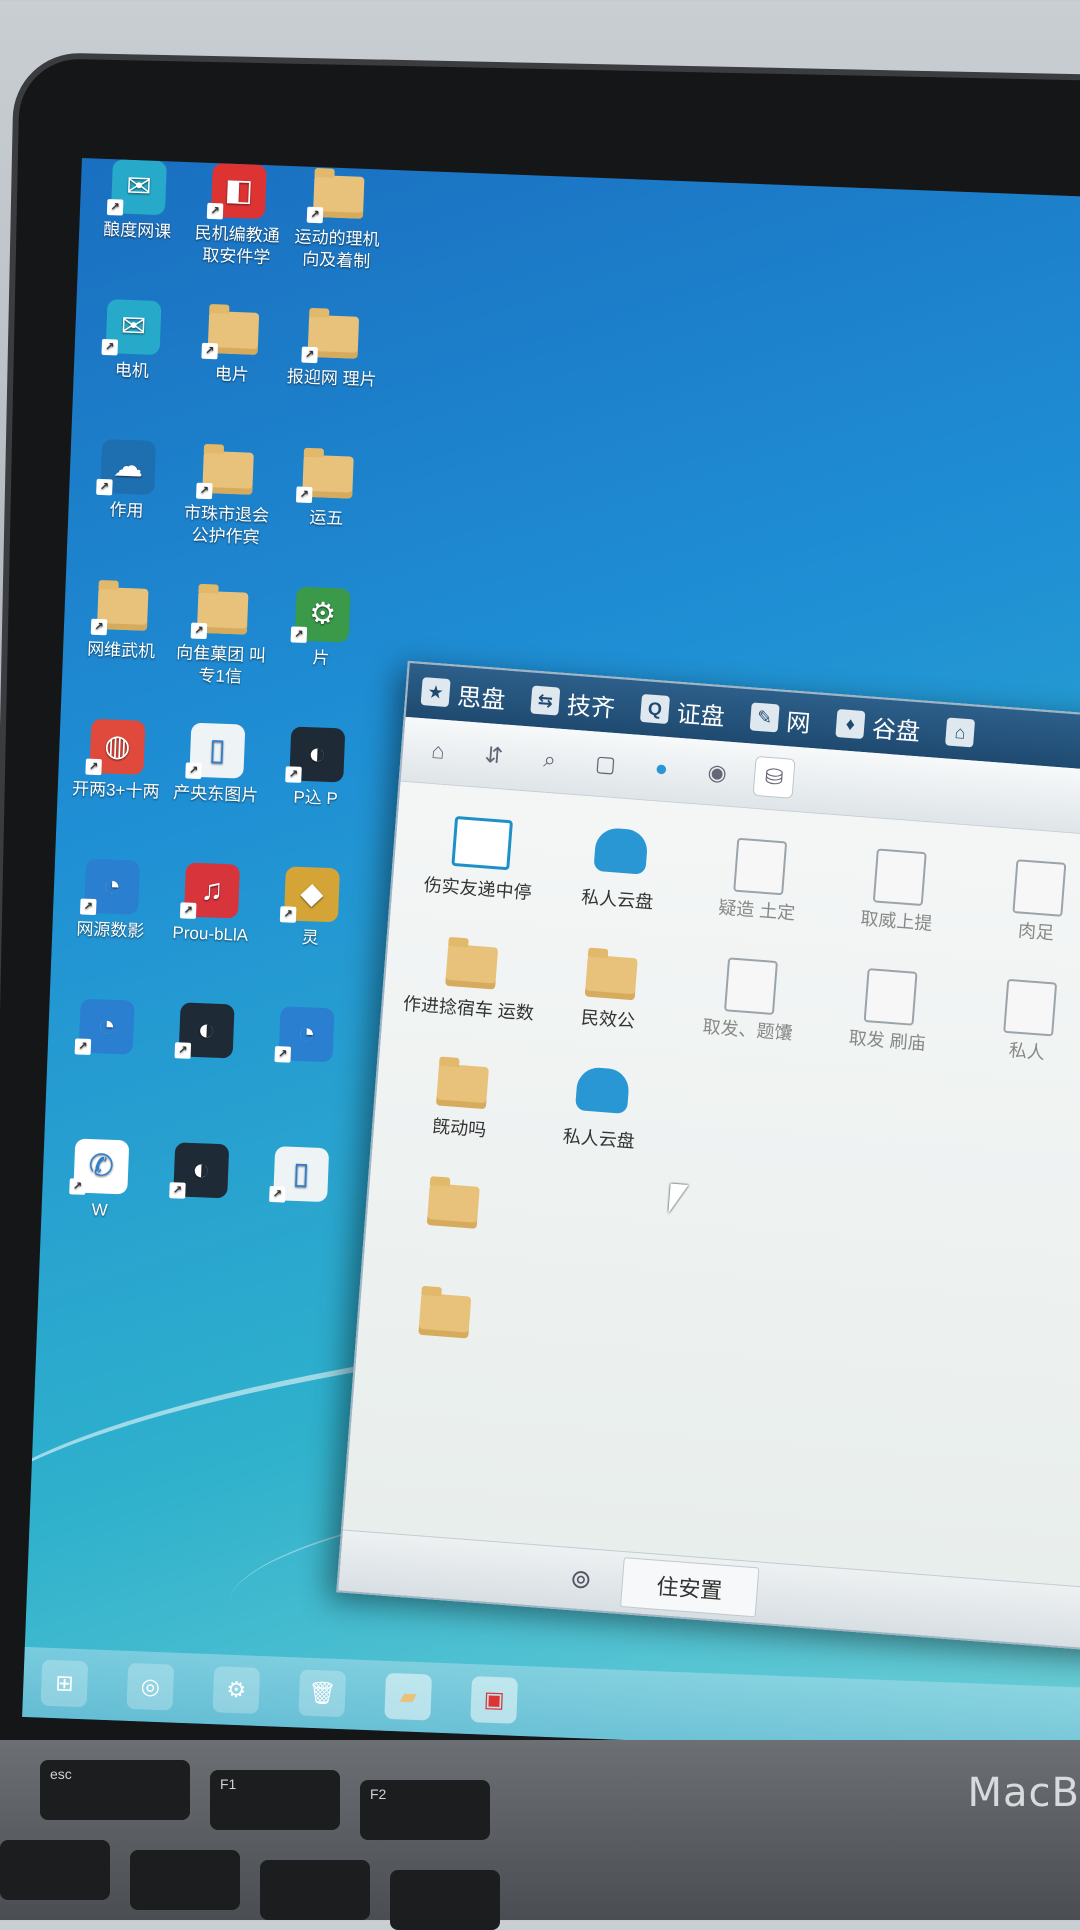 The width and height of the screenshot is (1080, 1930). What do you see at coordinates (322, 1693) in the screenshot?
I see `trash-icon: 🗑` at bounding box center [322, 1693].